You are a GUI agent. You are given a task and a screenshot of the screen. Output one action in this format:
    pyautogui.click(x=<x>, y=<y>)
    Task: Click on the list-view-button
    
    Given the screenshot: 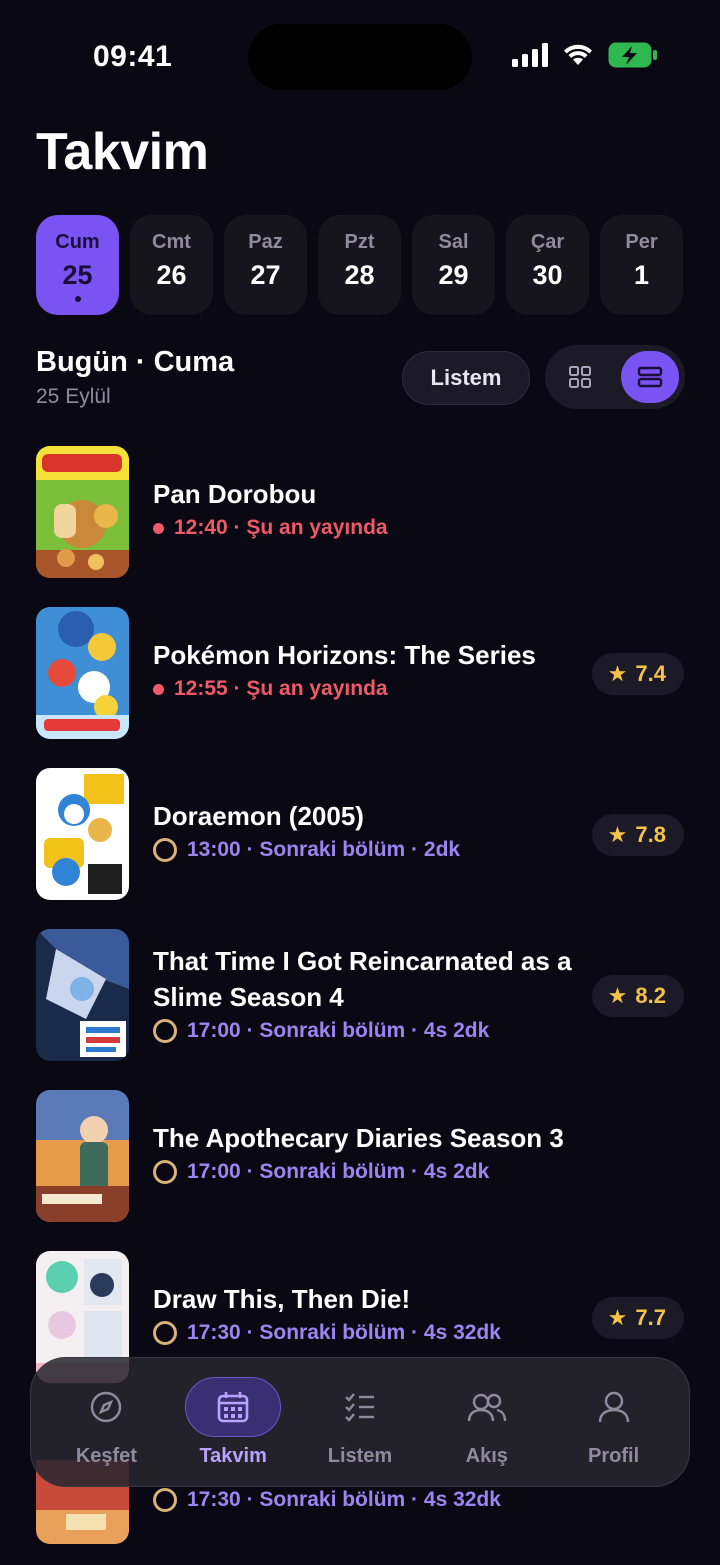 What is the action you would take?
    pyautogui.click(x=650, y=377)
    